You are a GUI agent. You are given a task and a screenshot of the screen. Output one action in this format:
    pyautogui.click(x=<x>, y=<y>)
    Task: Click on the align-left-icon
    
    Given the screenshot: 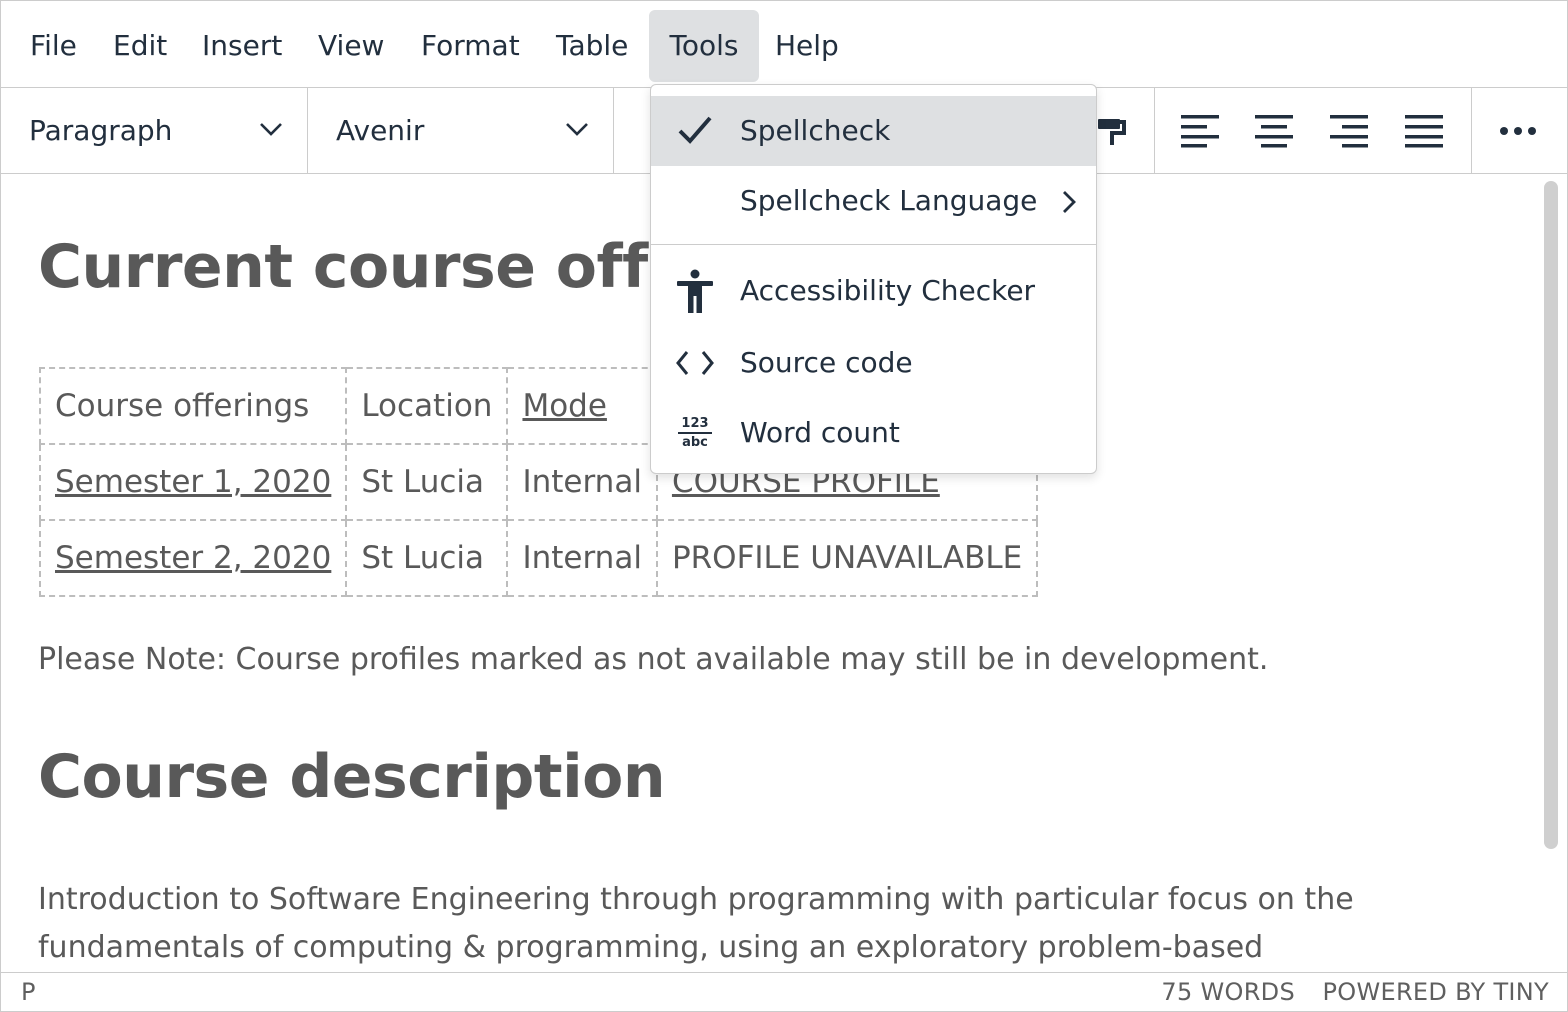 What is the action you would take?
    pyautogui.click(x=1200, y=131)
    